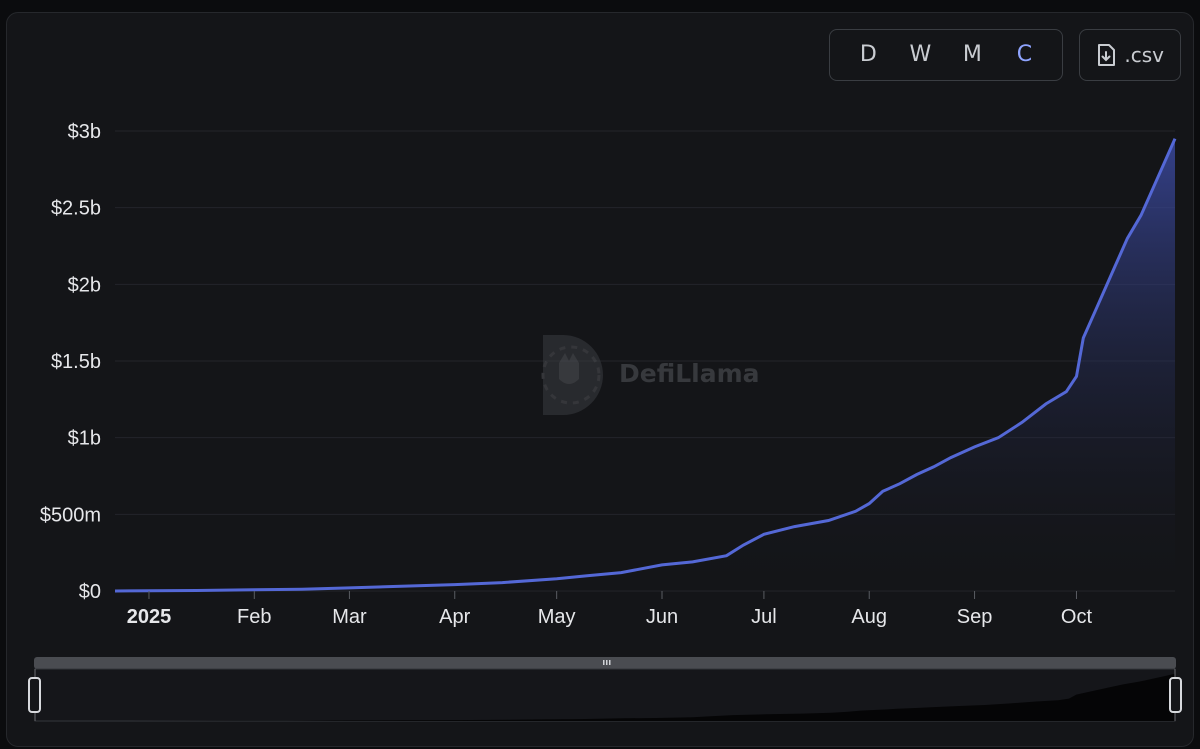 The height and width of the screenshot is (749, 1200). Describe the element at coordinates (662, 617) in the screenshot. I see `x-tick-label: Jun` at that location.